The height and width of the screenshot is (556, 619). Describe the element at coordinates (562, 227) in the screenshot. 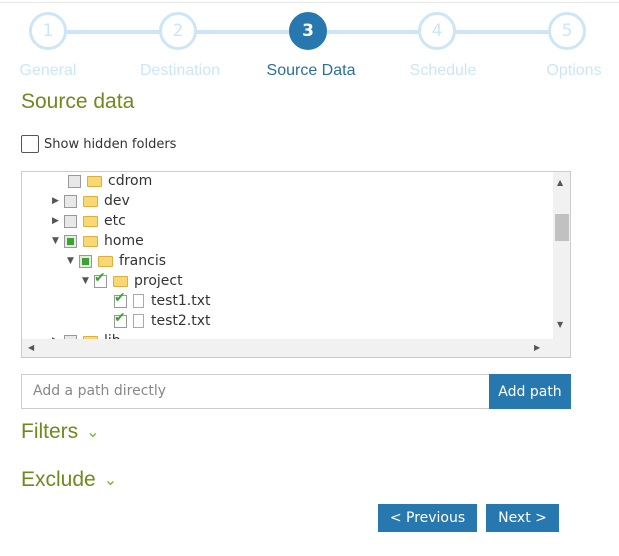

I see `scroll-thumb` at that location.